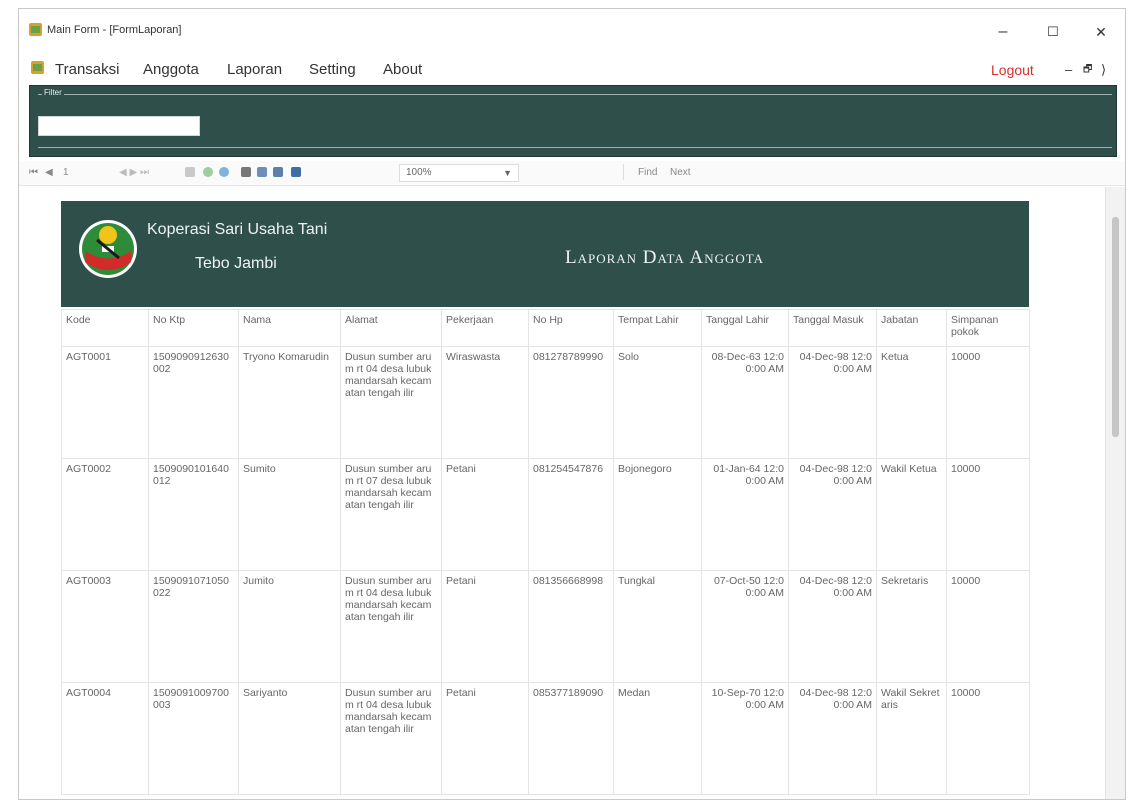 The height and width of the screenshot is (805, 1136). What do you see at coordinates (657, 626) in the screenshot?
I see `cell-tempat-lahir: Tungkal` at bounding box center [657, 626].